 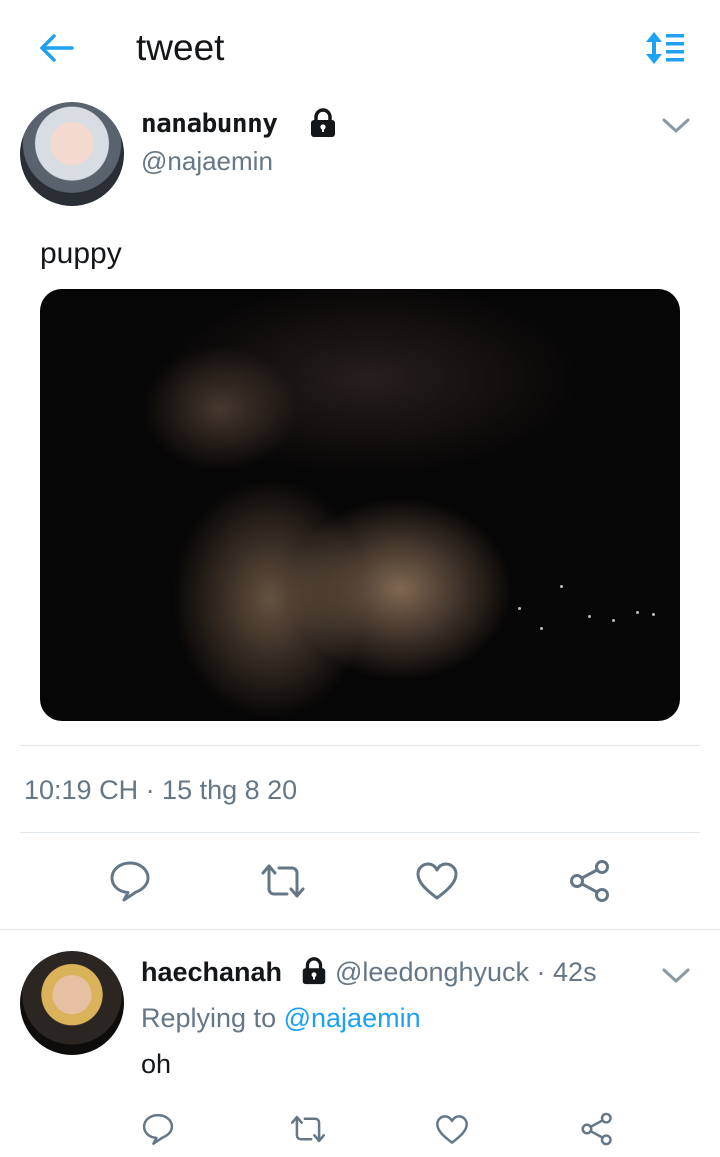 I want to click on more-options-button, so click(x=676, y=126).